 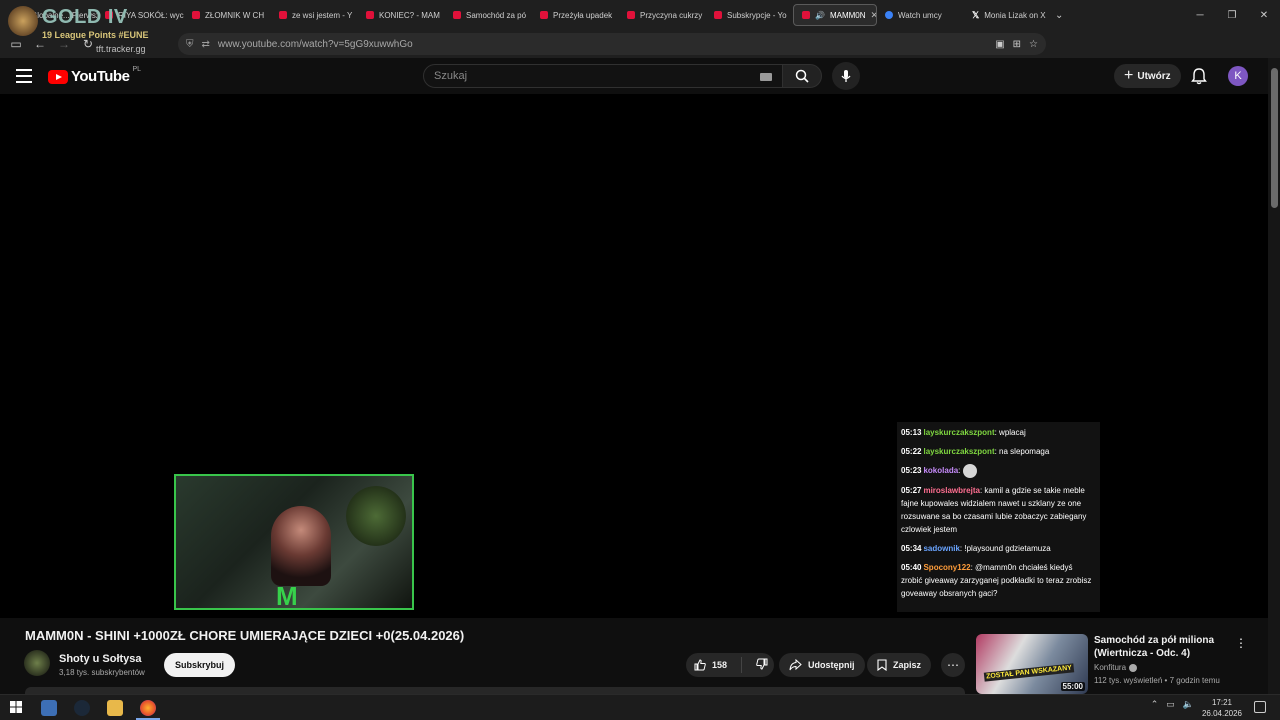 I want to click on notifications-icon, so click(x=1260, y=707).